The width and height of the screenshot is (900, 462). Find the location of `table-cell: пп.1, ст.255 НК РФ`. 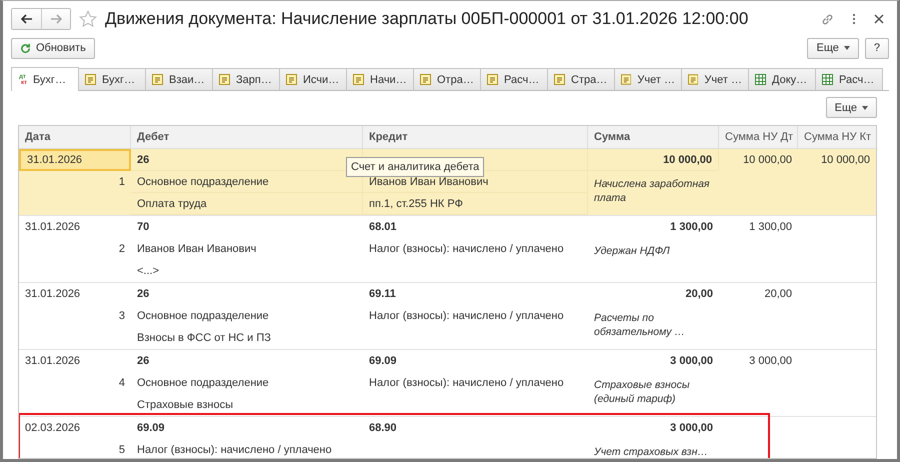

table-cell: пп.1, ст.255 НК РФ is located at coordinates (475, 204).